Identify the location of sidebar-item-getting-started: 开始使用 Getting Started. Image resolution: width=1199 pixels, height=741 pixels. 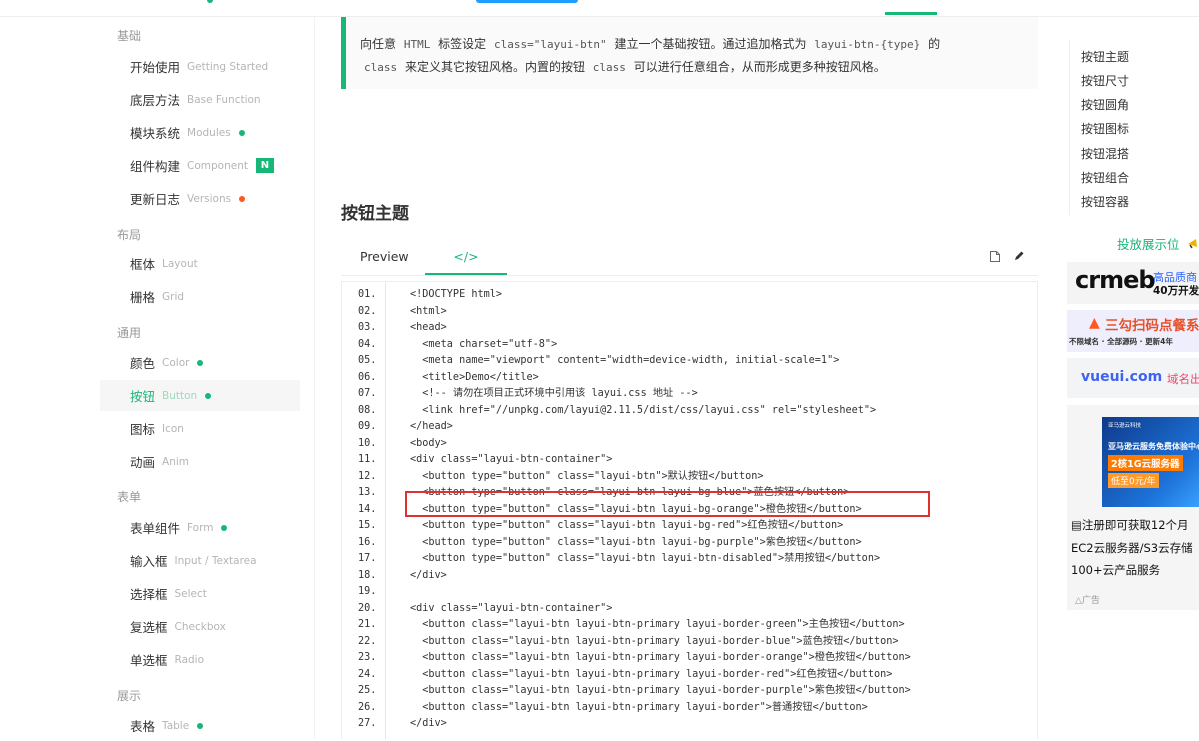
(200, 66).